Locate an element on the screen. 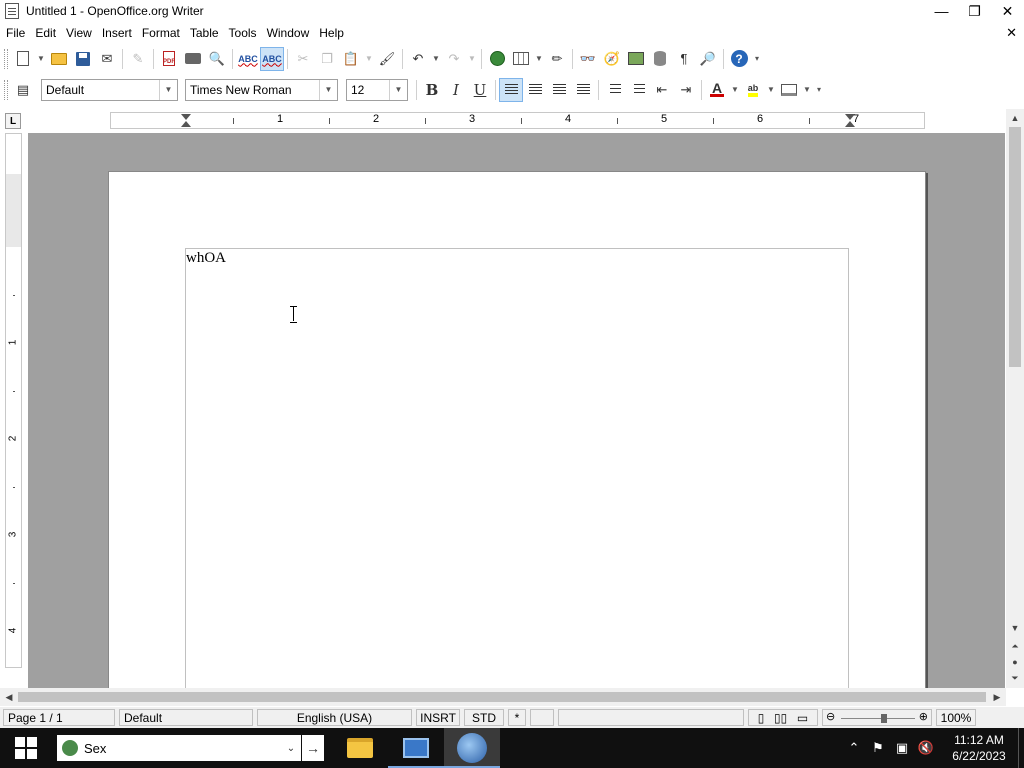 Image resolution: width=1024 pixels, height=768 pixels. control-panel-taskbar-button is located at coordinates (416, 748).